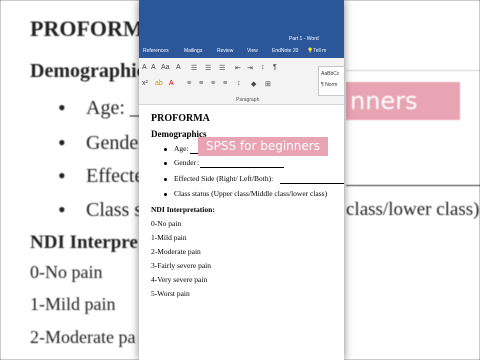  Describe the element at coordinates (241, 22) in the screenshot. I see `title-bar: Part 1 - Word` at that location.